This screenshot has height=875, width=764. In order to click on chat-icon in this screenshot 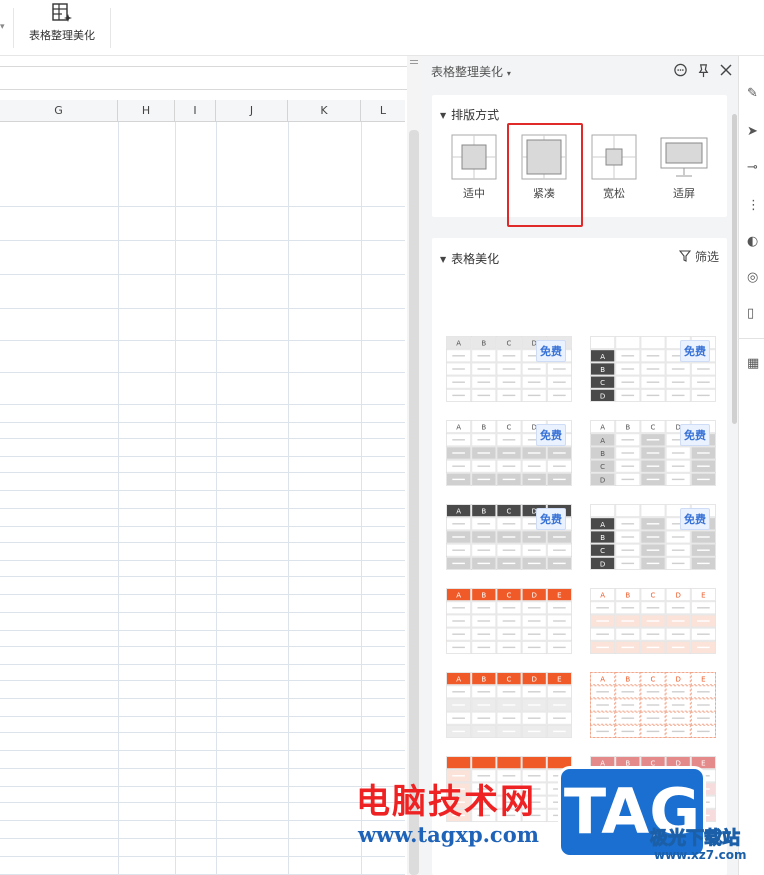, I will do `click(680, 71)`.